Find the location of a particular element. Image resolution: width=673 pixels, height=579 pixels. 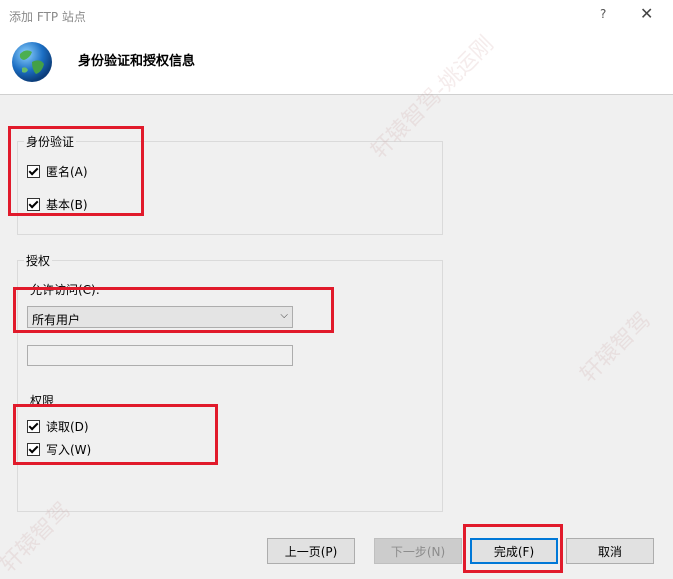

watermark: 轩辕智驾 is located at coordinates (615, 347).